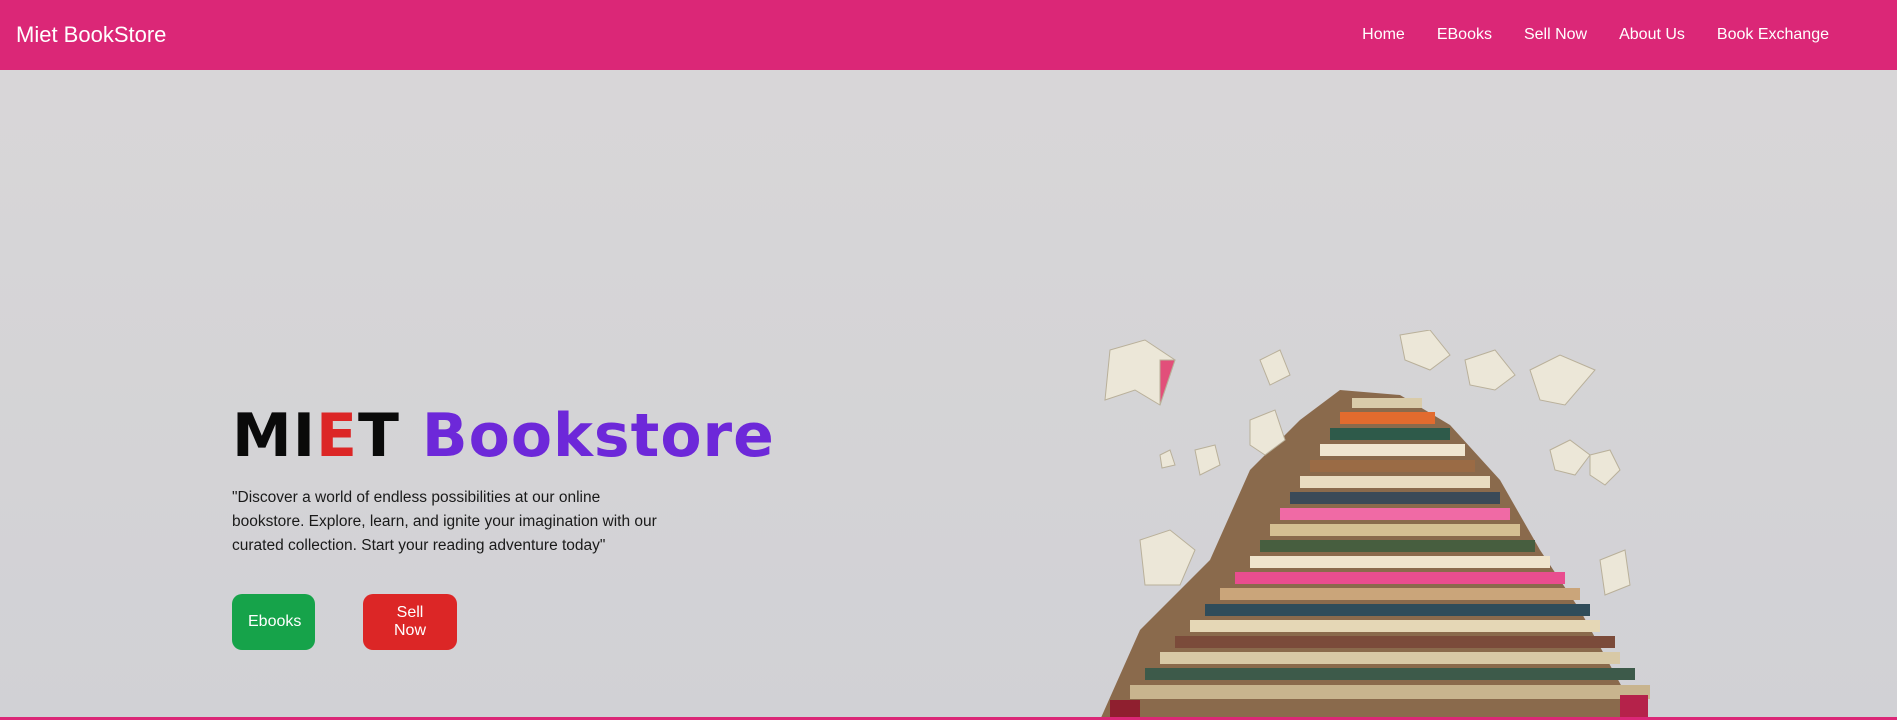  What do you see at coordinates (1383, 35) in the screenshot?
I see `nav-link-home: Home` at bounding box center [1383, 35].